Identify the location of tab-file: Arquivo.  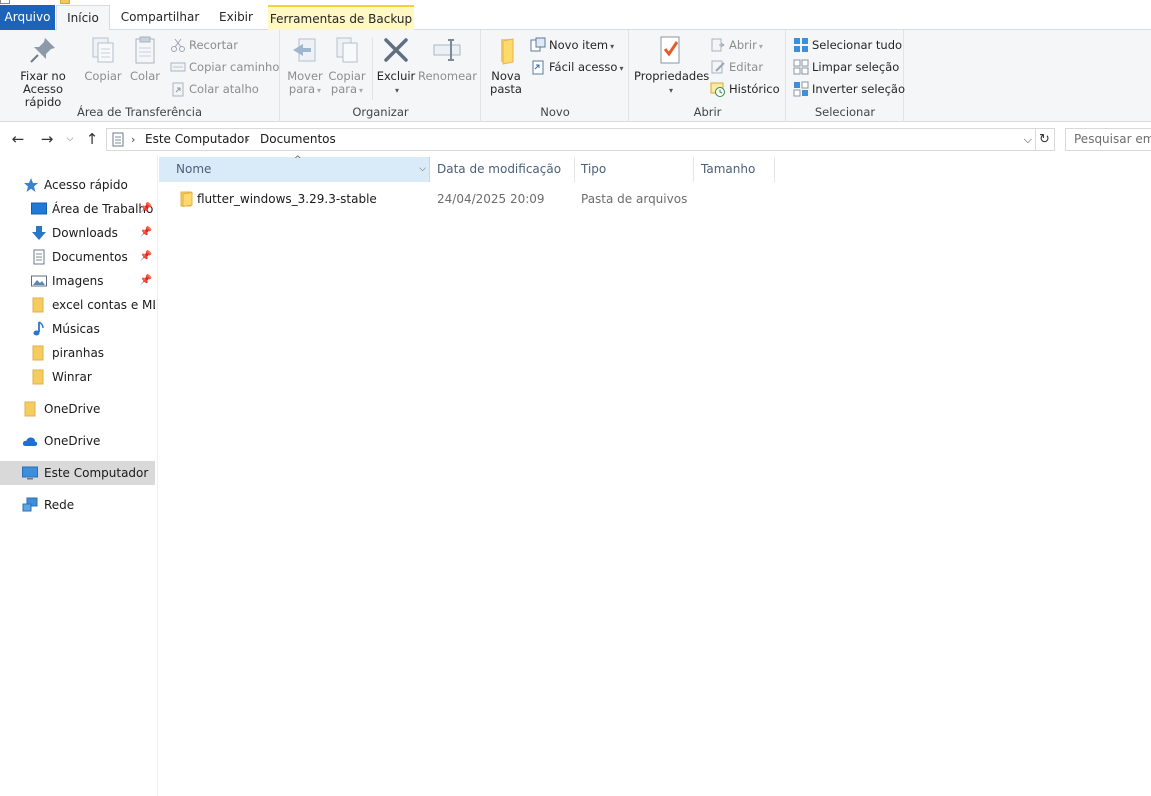
(27, 17).